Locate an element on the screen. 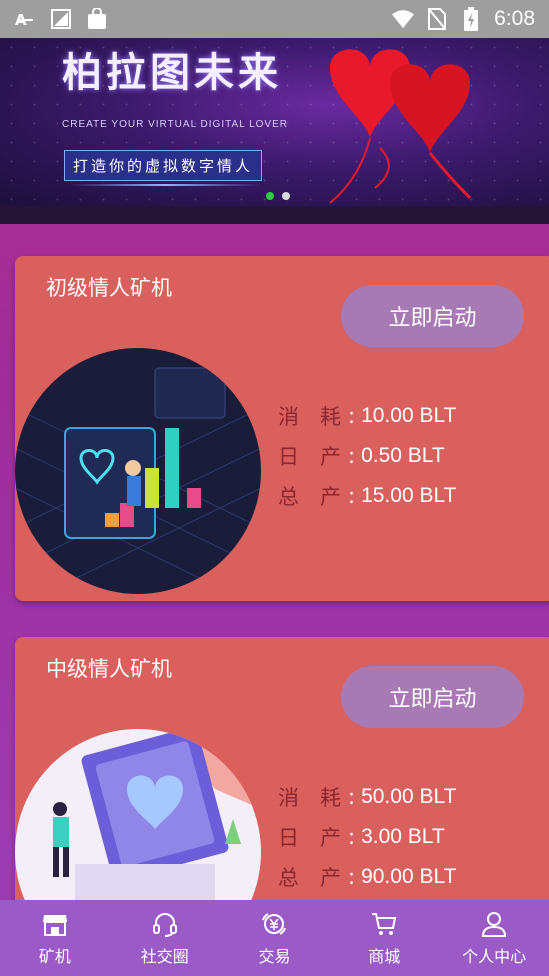  nav-item-social: 社交圈 is located at coordinates (165, 938).